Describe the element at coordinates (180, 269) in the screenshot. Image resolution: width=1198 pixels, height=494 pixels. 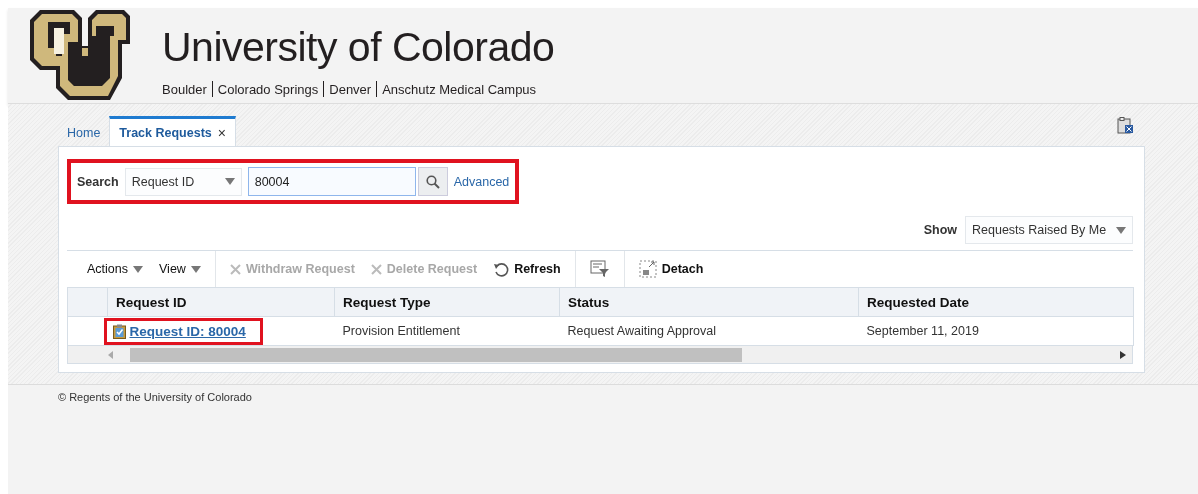
I see `menu-button: View` at that location.